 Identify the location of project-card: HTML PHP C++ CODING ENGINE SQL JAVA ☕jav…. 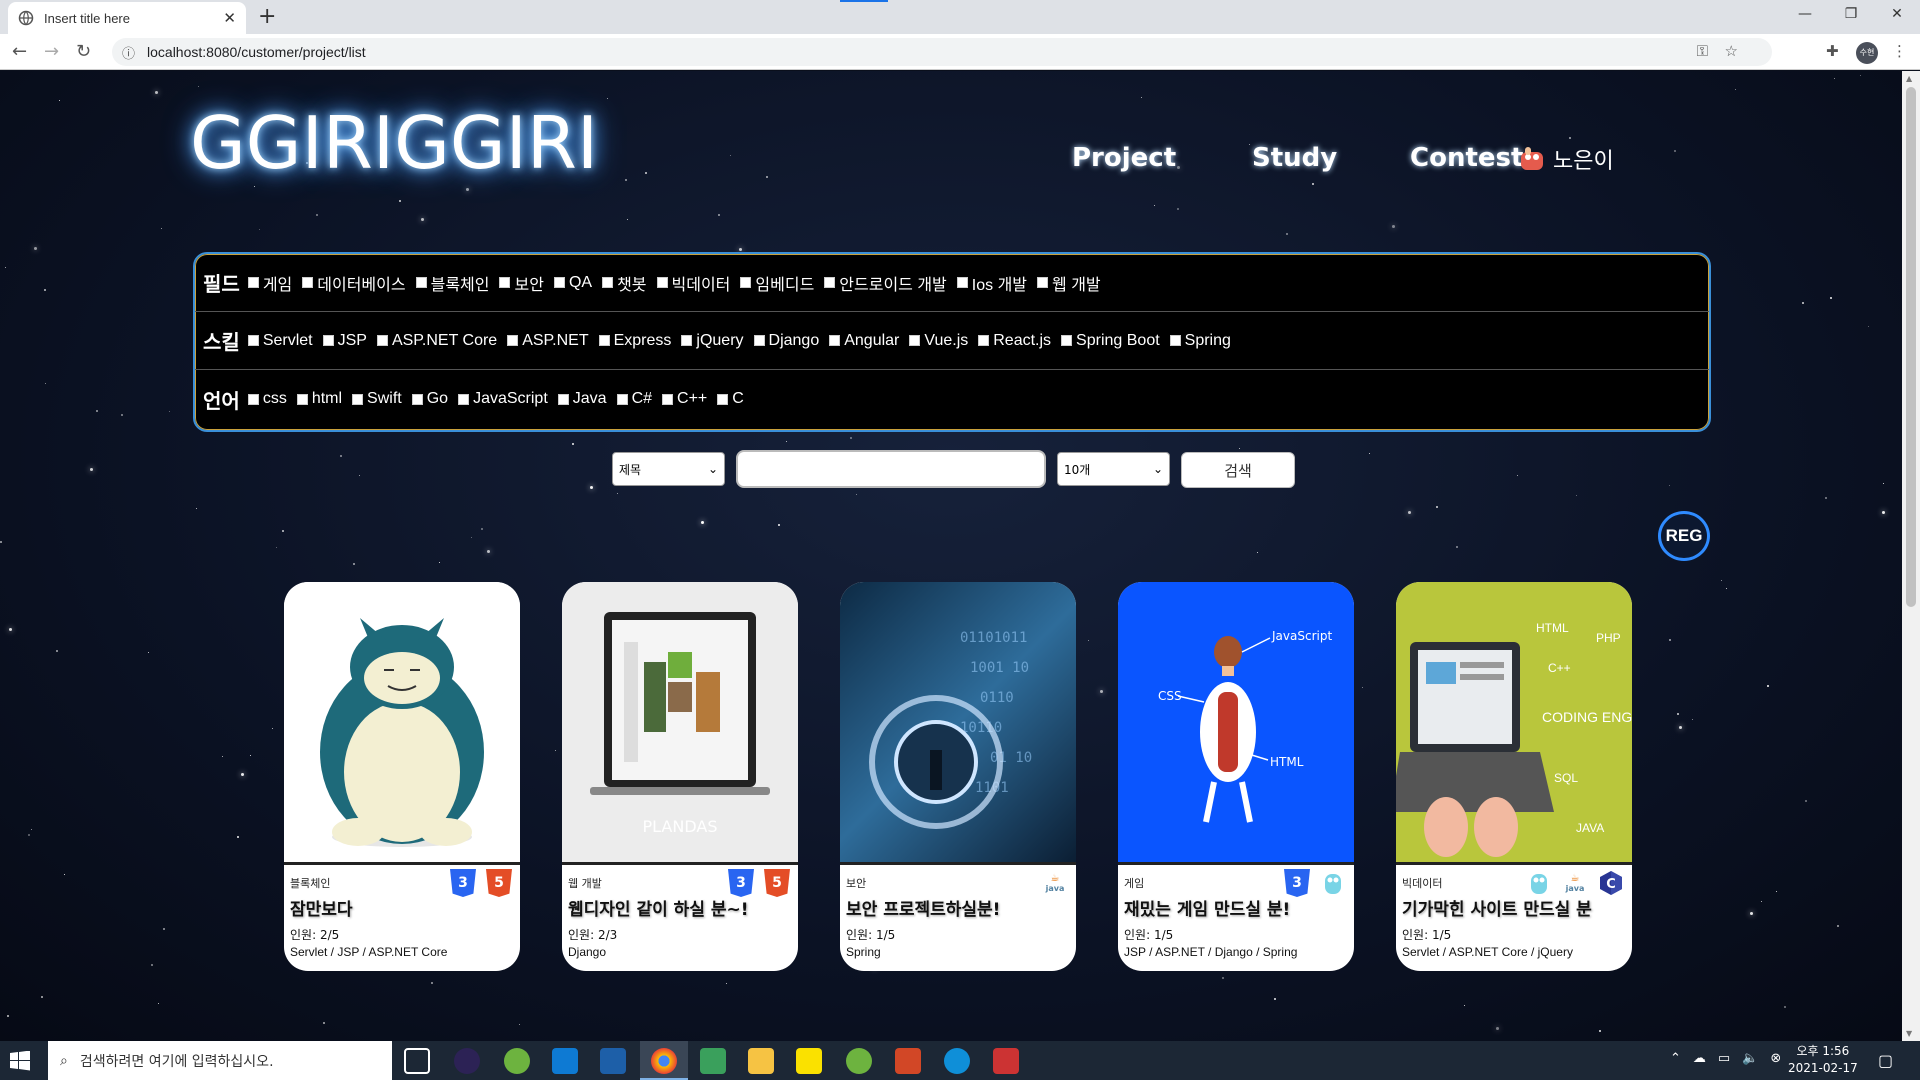
(1514, 776).